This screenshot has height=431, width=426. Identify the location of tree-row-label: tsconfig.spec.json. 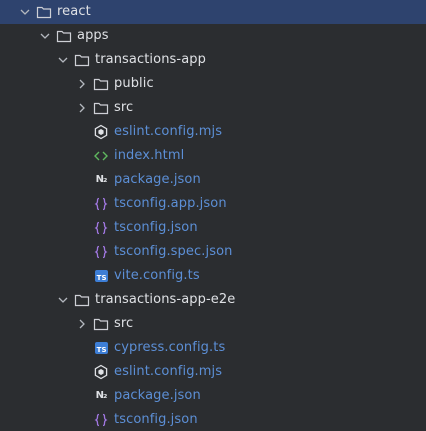
(173, 251).